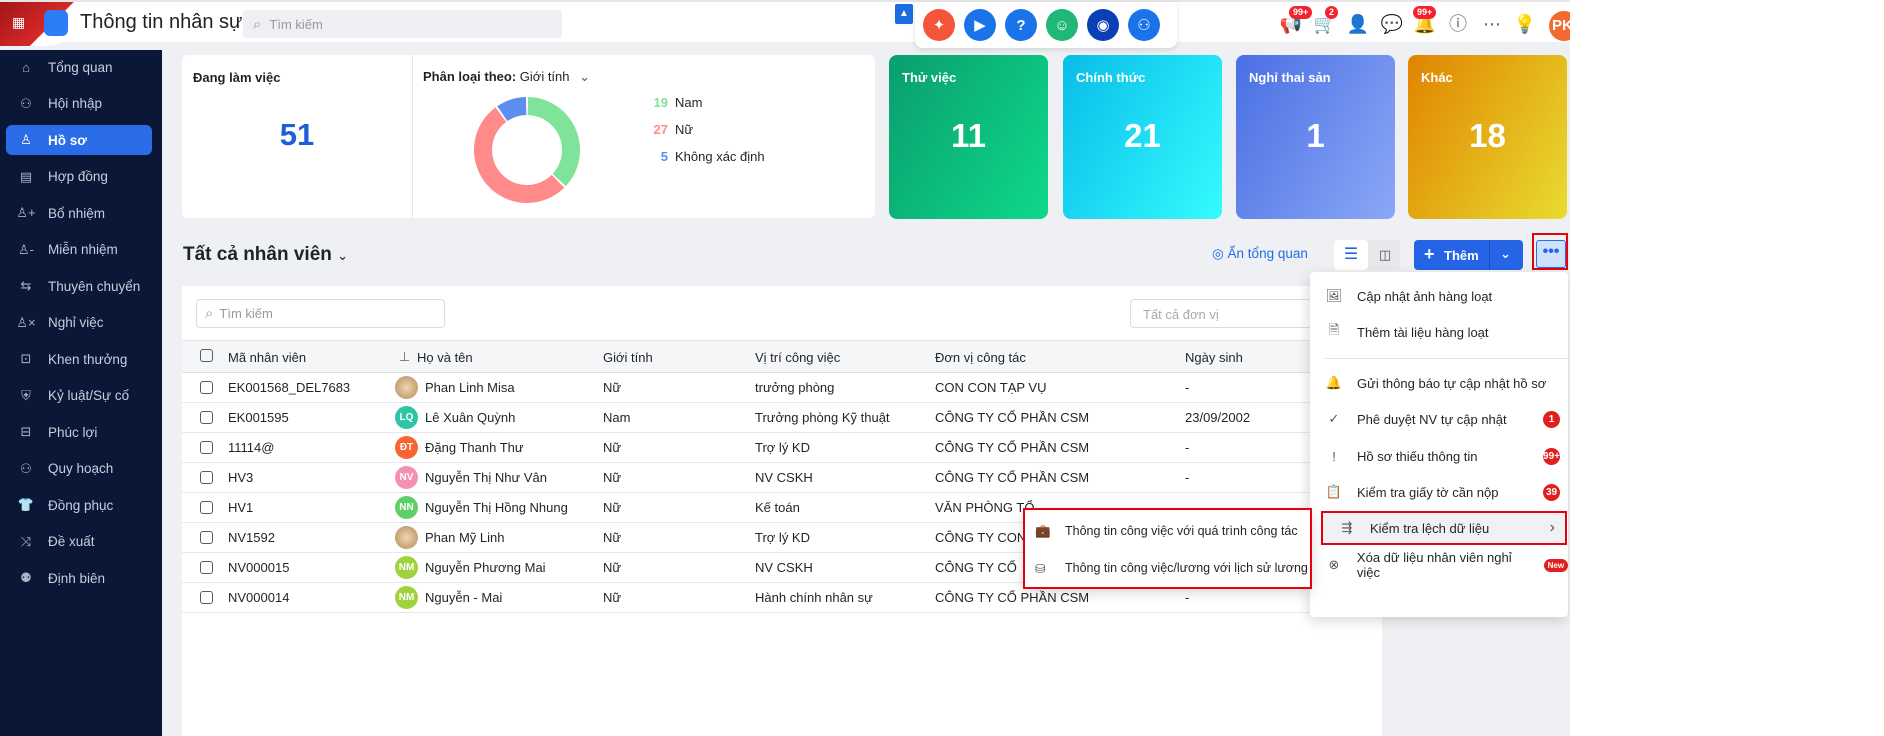  I want to click on sidebar-item: ♙ Hồ sơ, so click(79, 140).